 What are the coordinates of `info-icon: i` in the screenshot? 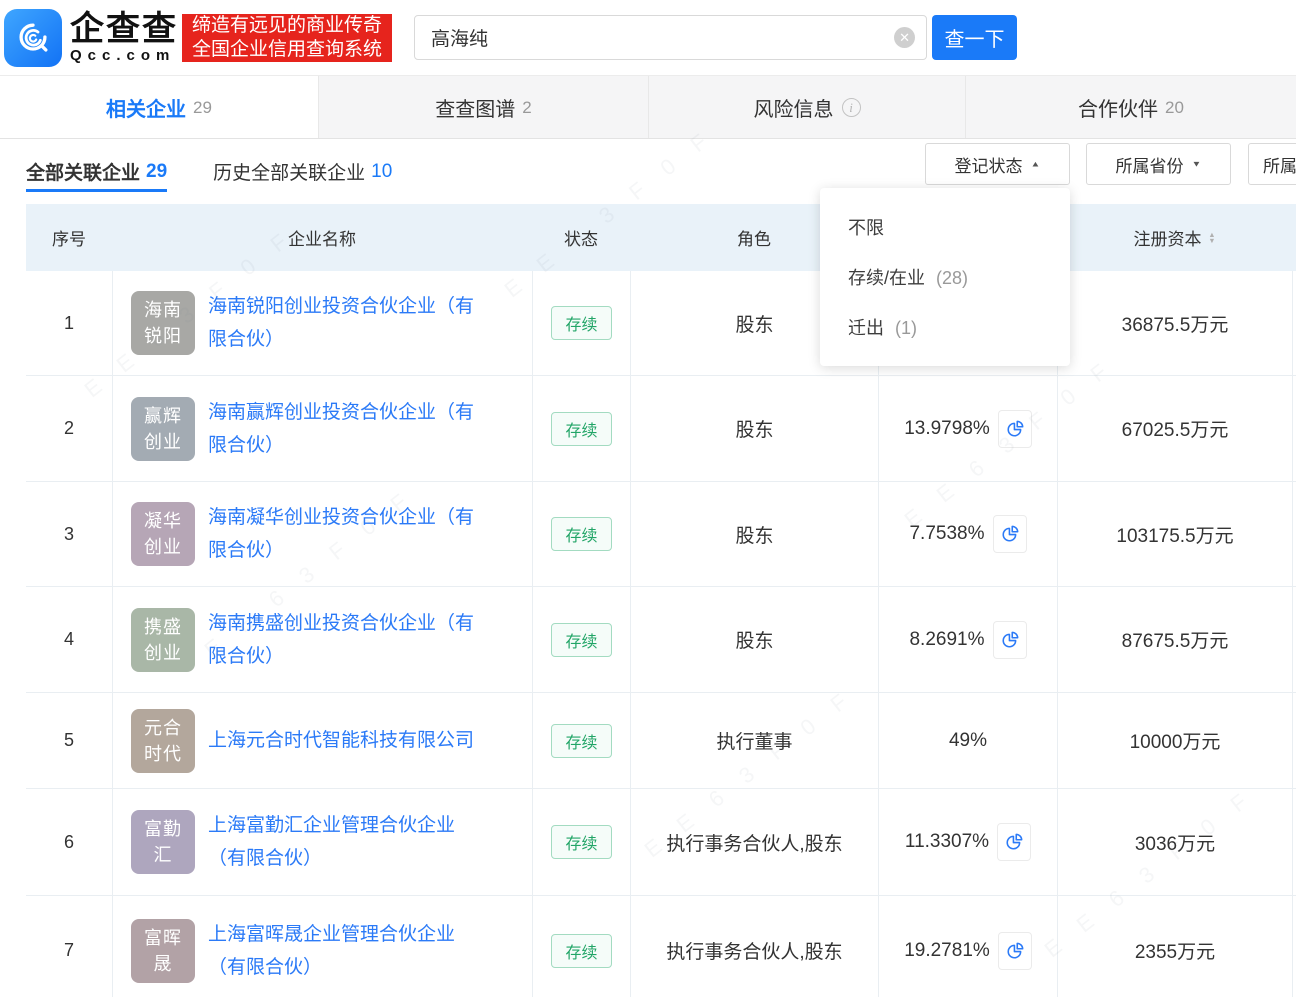 It's located at (851, 107).